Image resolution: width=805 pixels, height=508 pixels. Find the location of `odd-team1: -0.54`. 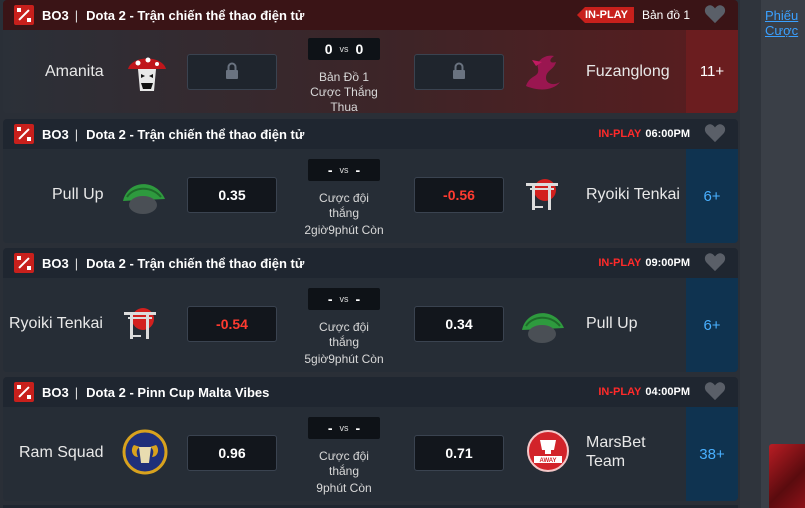

odd-team1: -0.54 is located at coordinates (232, 324).